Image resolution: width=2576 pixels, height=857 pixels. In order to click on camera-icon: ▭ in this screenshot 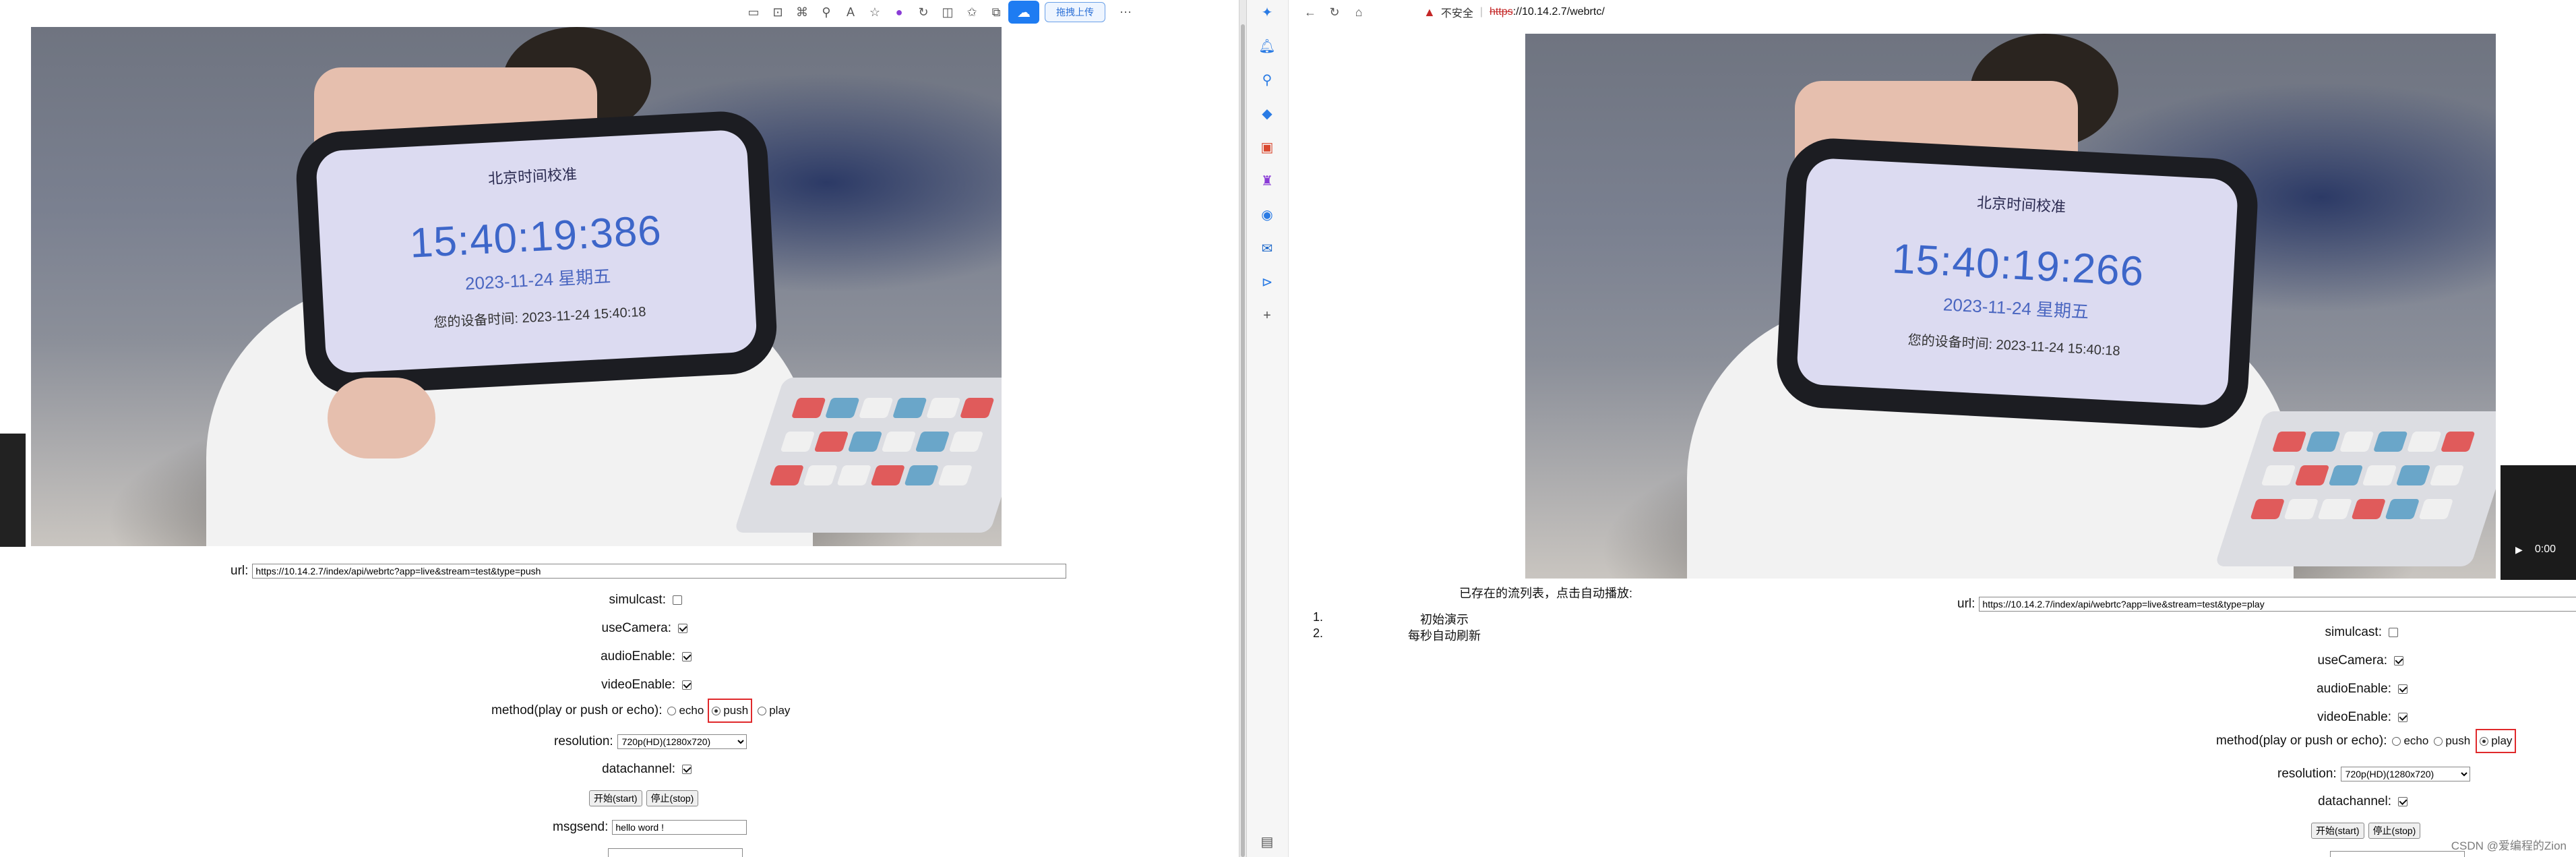, I will do `click(754, 12)`.